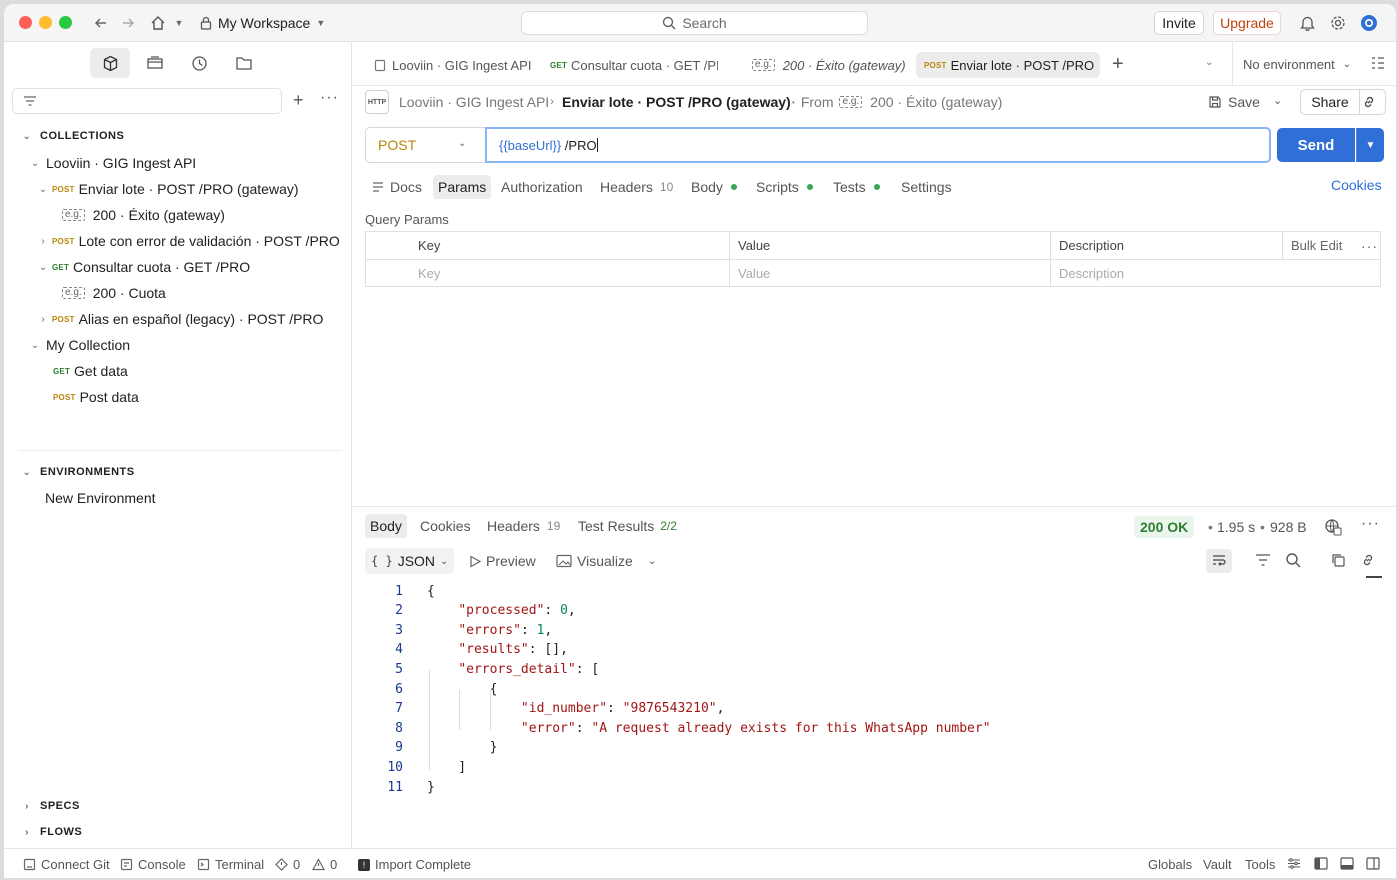  Describe the element at coordinates (784, 187) in the screenshot. I see `tab-scripts: Scripts` at that location.